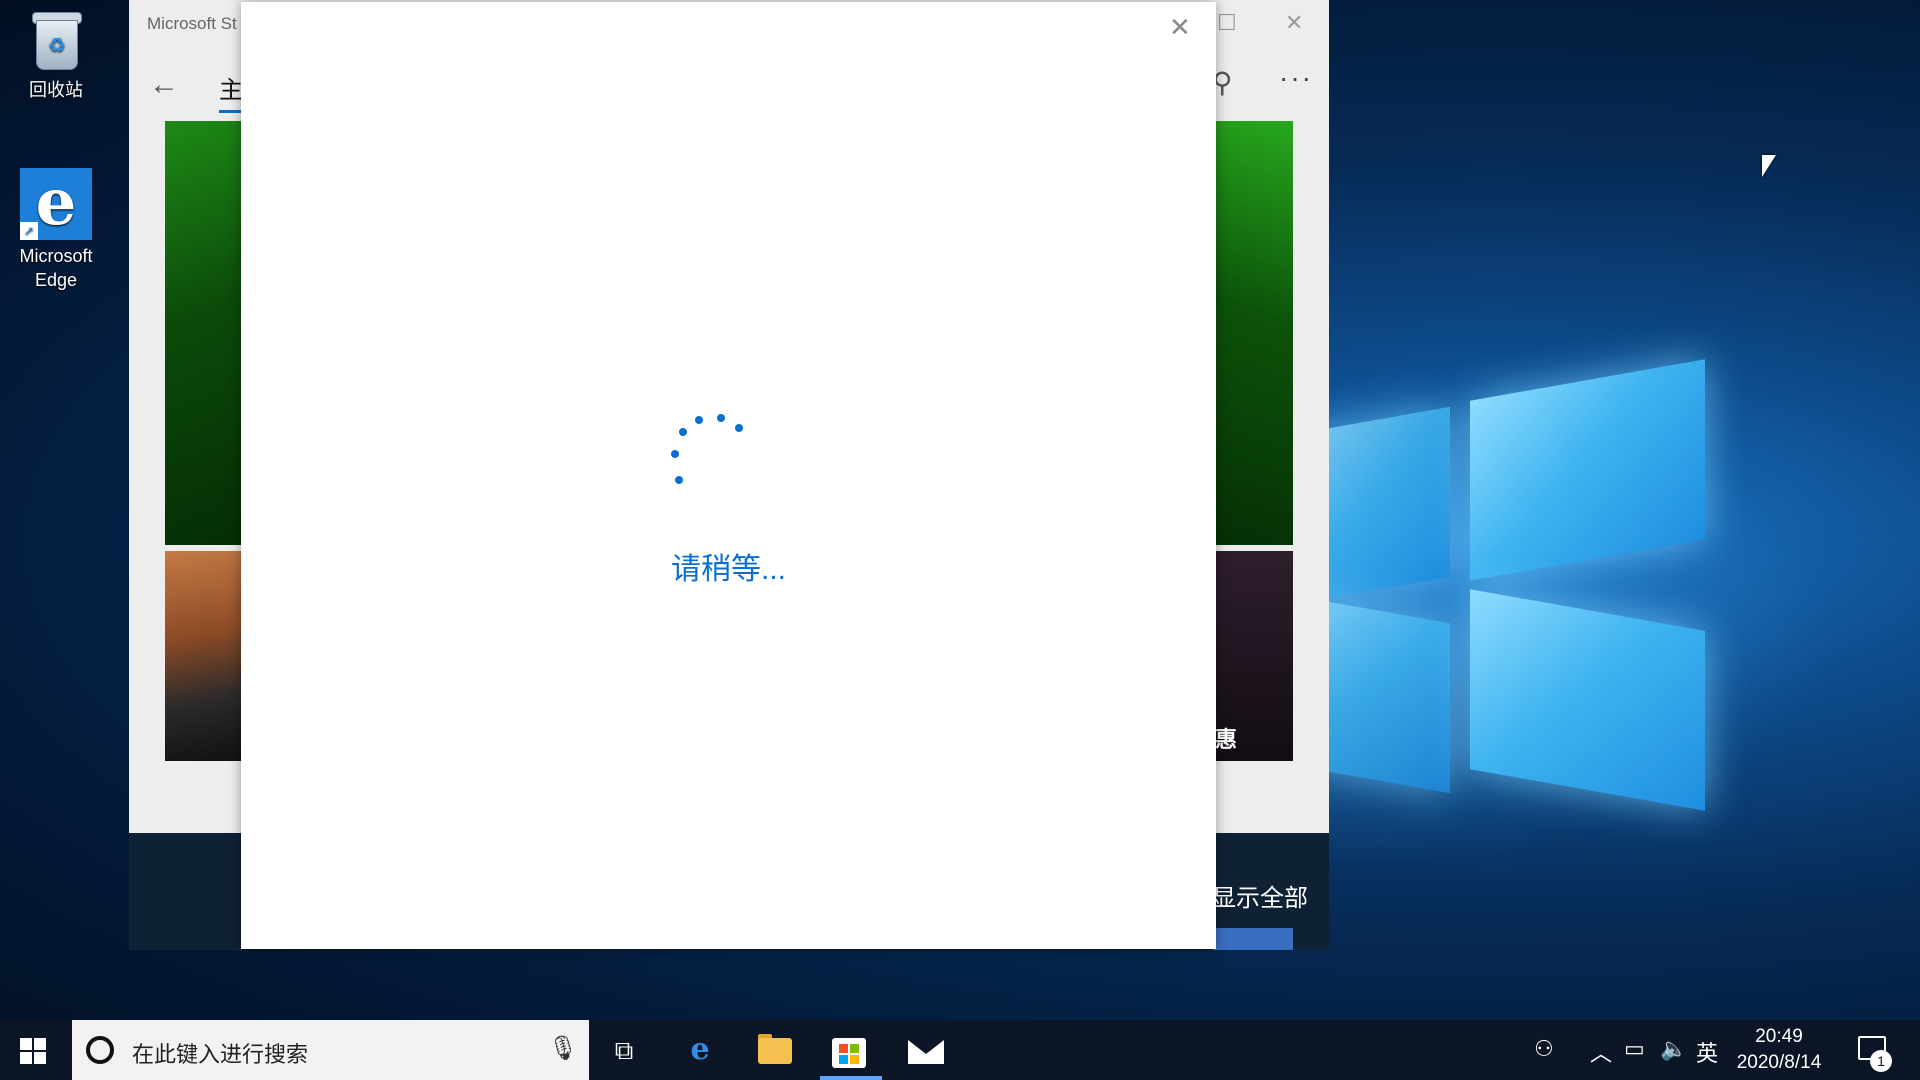 This screenshot has width=1920, height=1080. Describe the element at coordinates (926, 1050) in the screenshot. I see `mail-icon` at that location.